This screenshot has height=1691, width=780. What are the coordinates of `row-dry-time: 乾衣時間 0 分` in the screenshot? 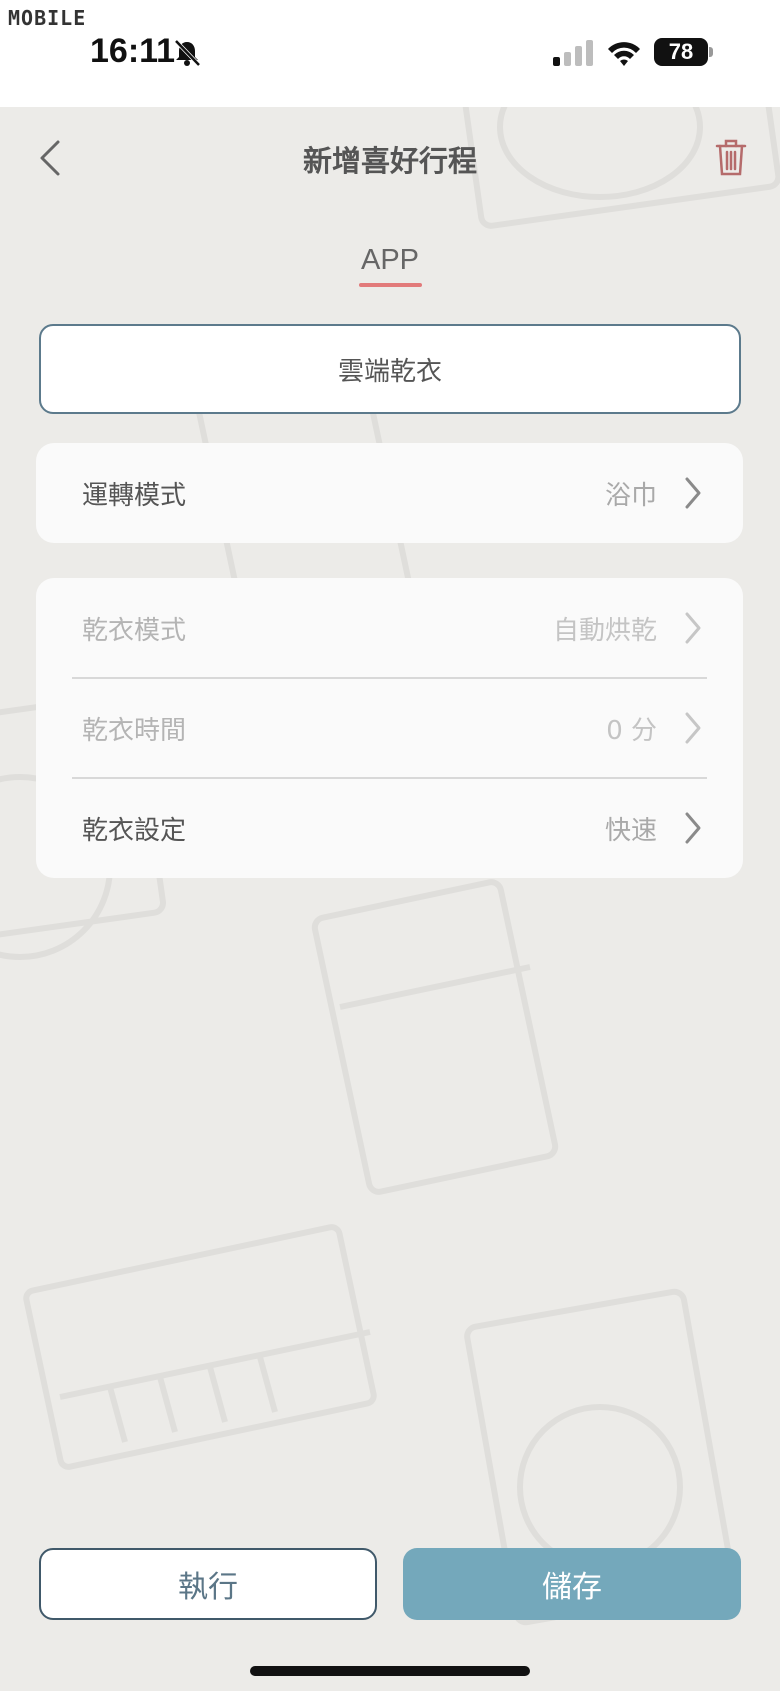 It's located at (389, 728).